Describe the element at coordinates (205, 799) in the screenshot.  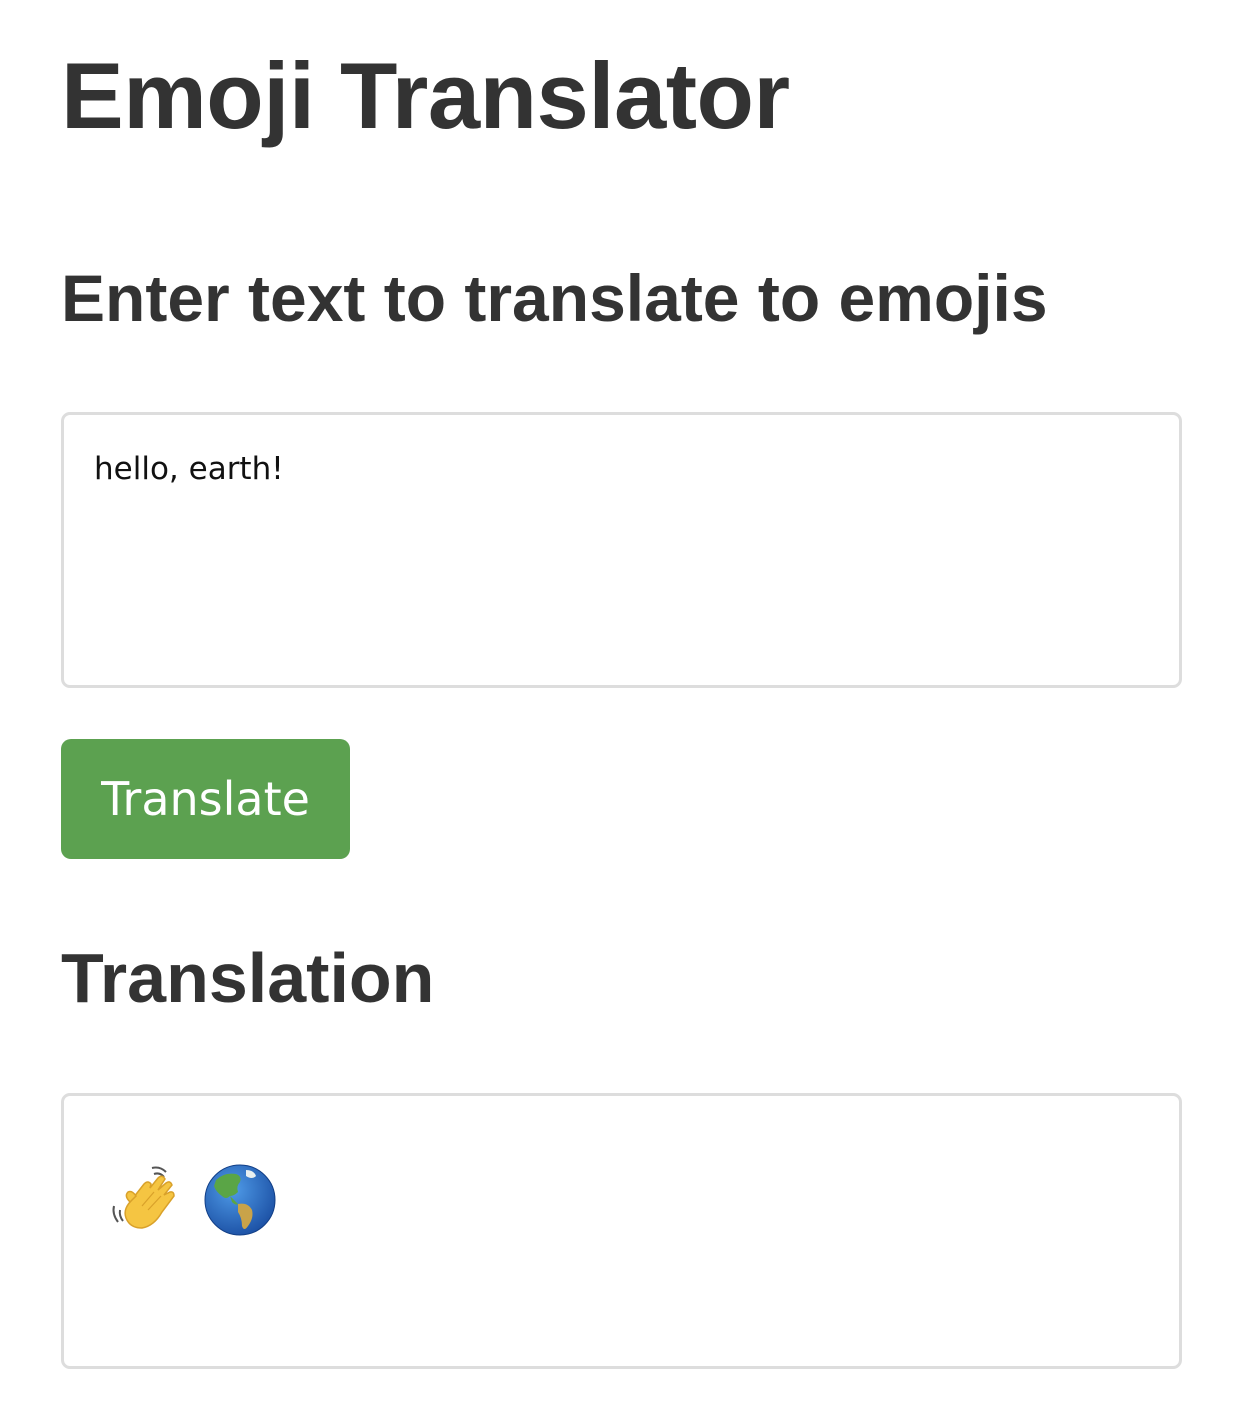
I see `translate-button: Translate` at that location.